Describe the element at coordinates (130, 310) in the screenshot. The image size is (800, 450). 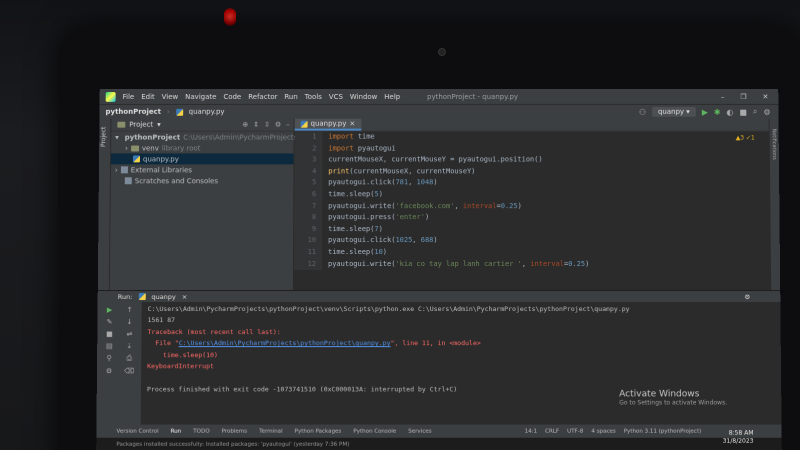
I see `up-icon: ↑` at that location.